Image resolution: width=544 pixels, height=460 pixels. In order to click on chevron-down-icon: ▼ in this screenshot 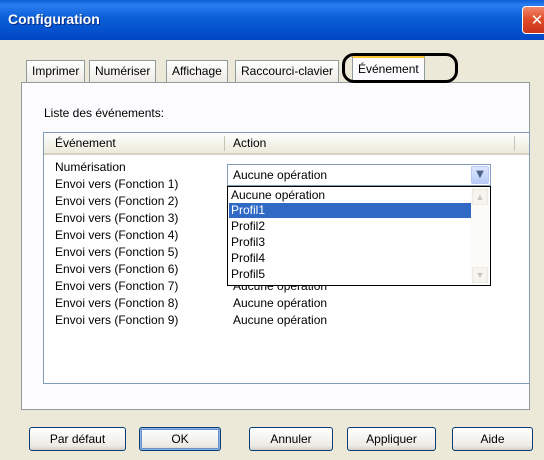, I will do `click(480, 175)`.